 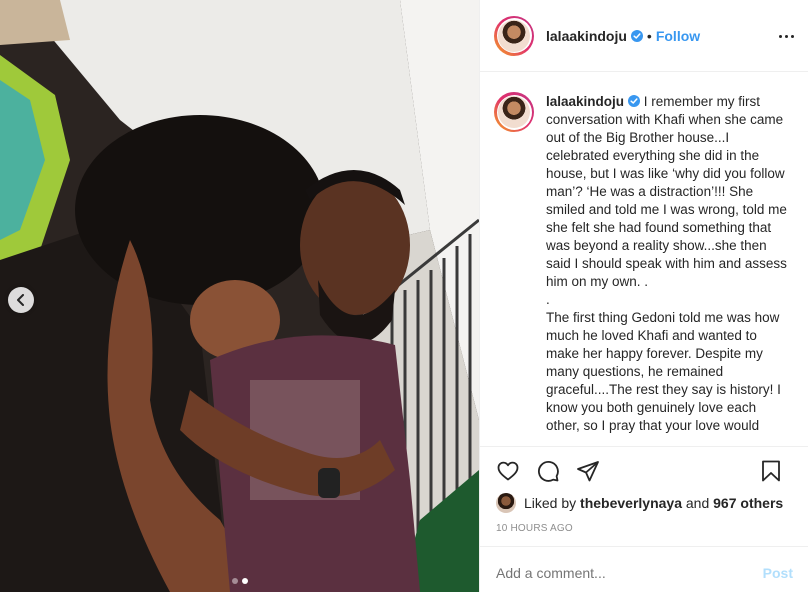 I want to click on chevron-left-icon, so click(x=20, y=300).